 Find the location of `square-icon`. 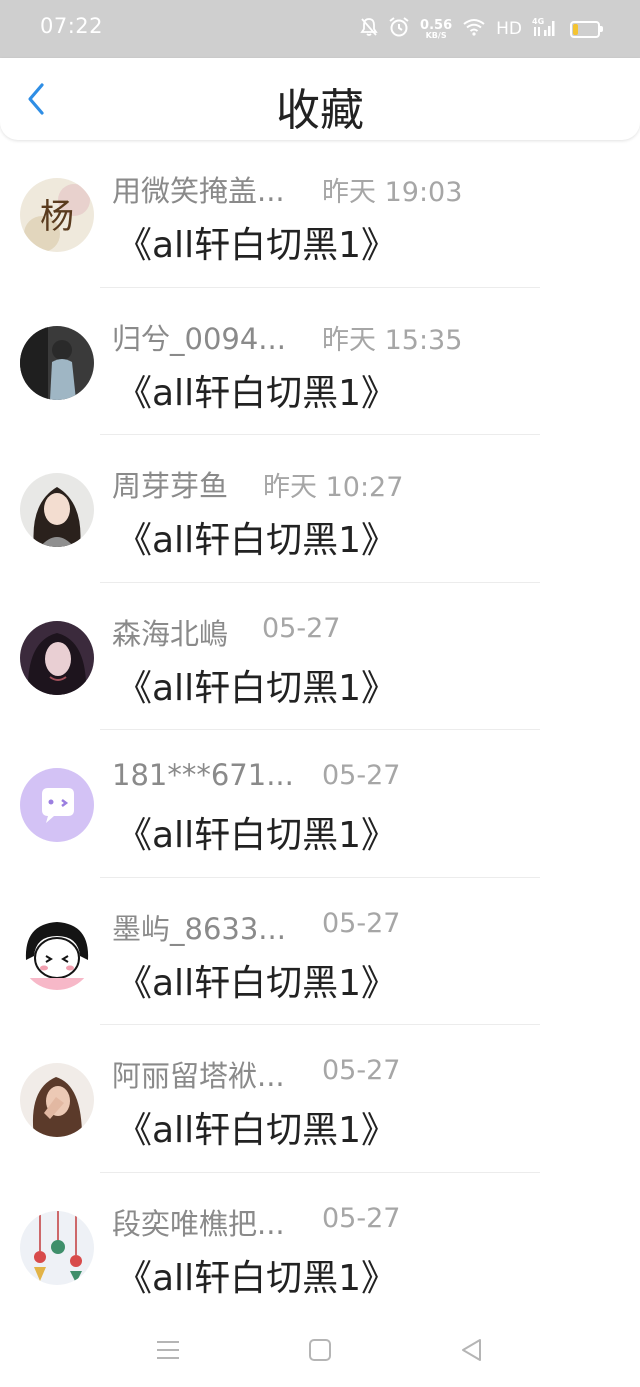

square-icon is located at coordinates (320, 1350).